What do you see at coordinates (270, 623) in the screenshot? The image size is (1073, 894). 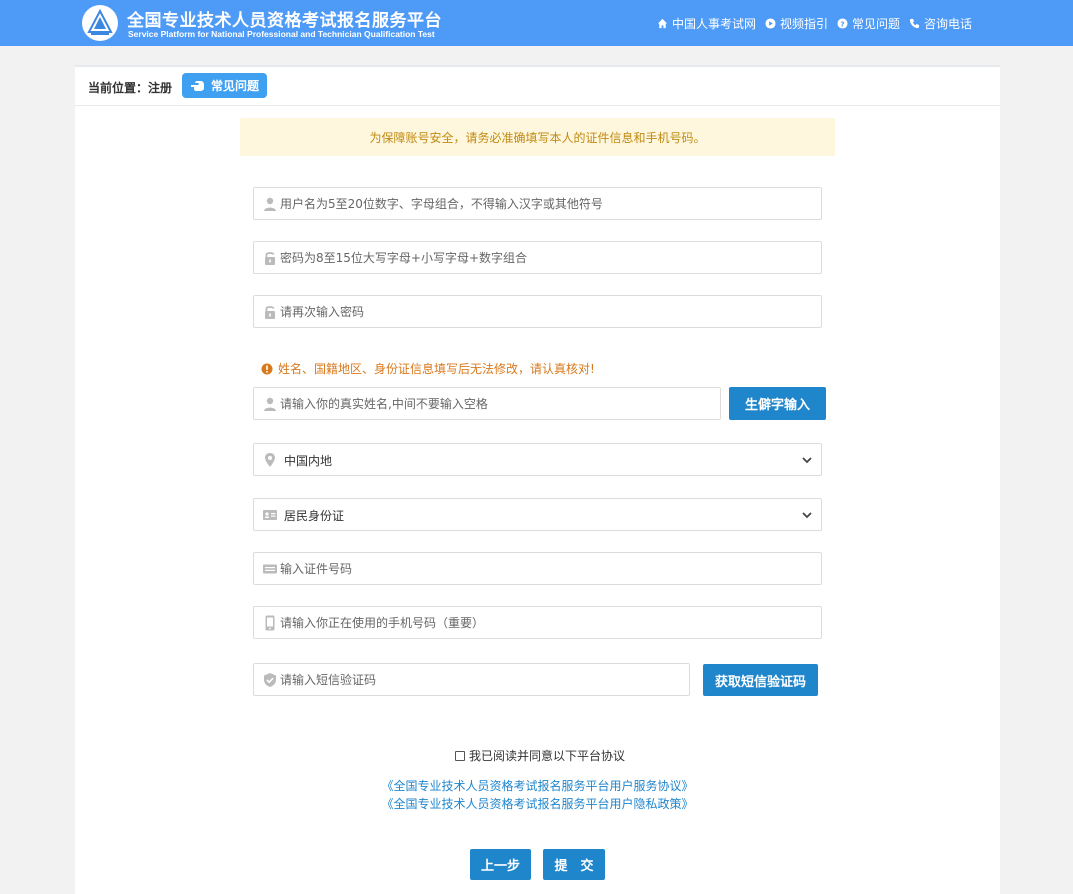 I see `mobile-phone-icon` at bounding box center [270, 623].